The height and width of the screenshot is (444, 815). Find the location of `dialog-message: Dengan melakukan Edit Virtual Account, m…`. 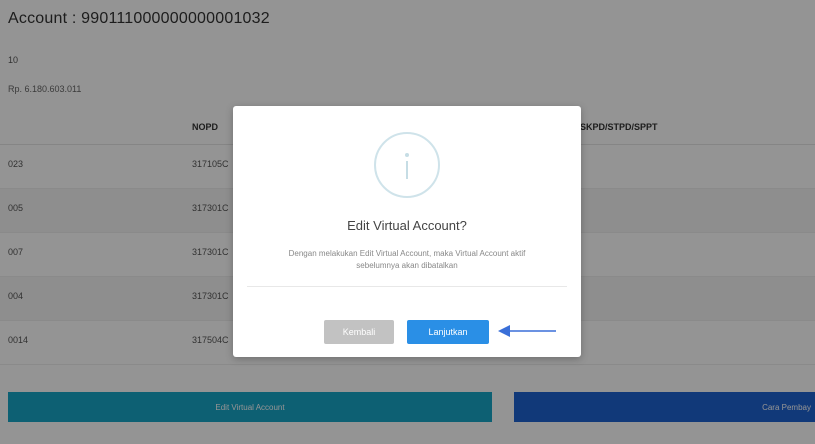

dialog-message: Dengan melakukan Edit Virtual Account, m… is located at coordinates (407, 260).